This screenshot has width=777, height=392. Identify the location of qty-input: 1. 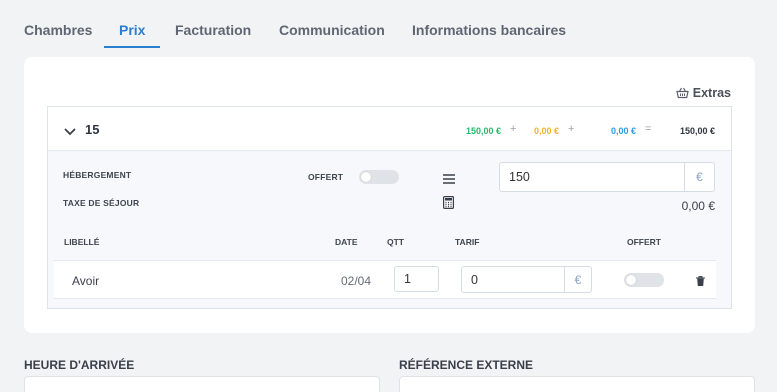
(416, 279).